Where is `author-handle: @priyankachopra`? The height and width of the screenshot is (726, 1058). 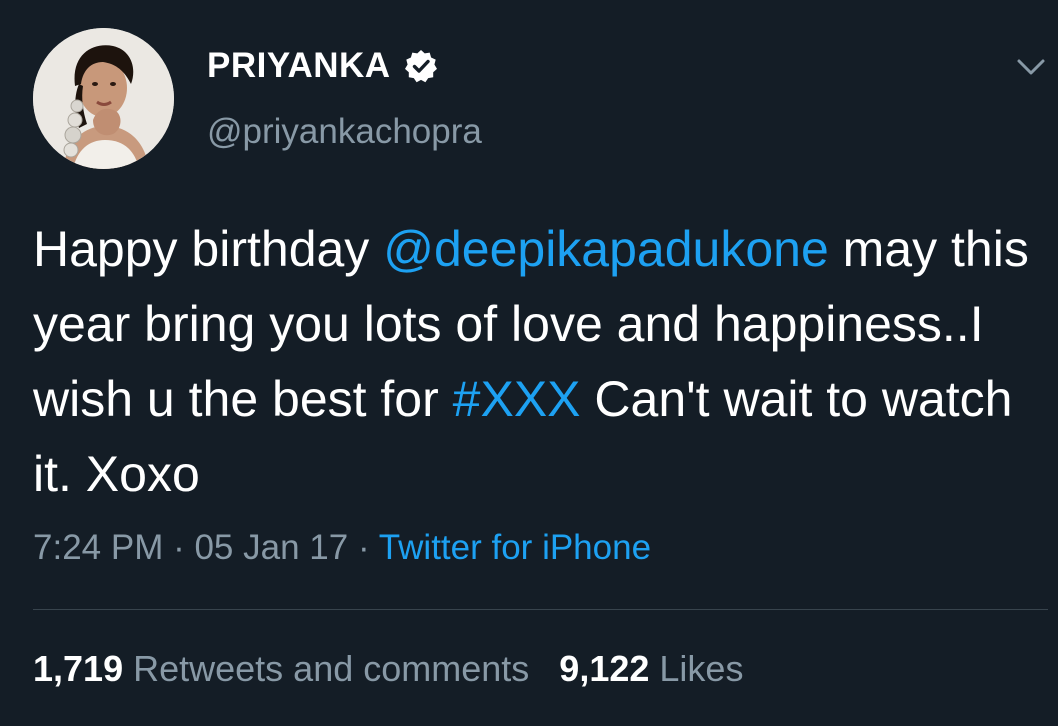
author-handle: @priyankachopra is located at coordinates (344, 132).